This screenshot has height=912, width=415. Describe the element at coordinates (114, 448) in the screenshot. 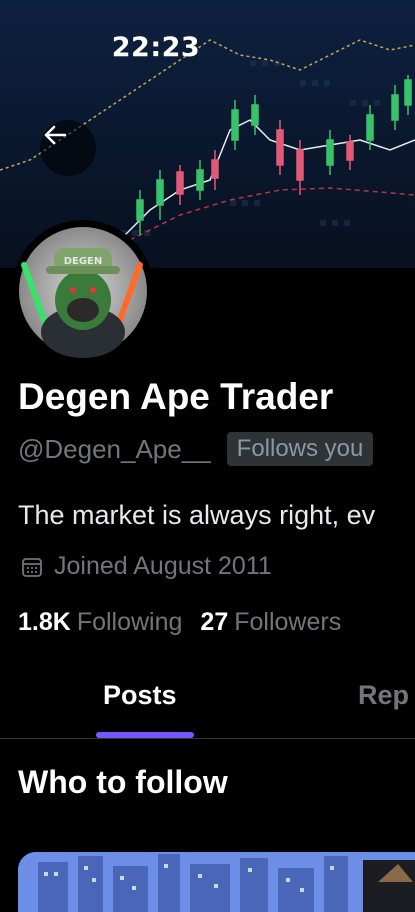

I see `profile-handle: @Degen_Ape__` at that location.